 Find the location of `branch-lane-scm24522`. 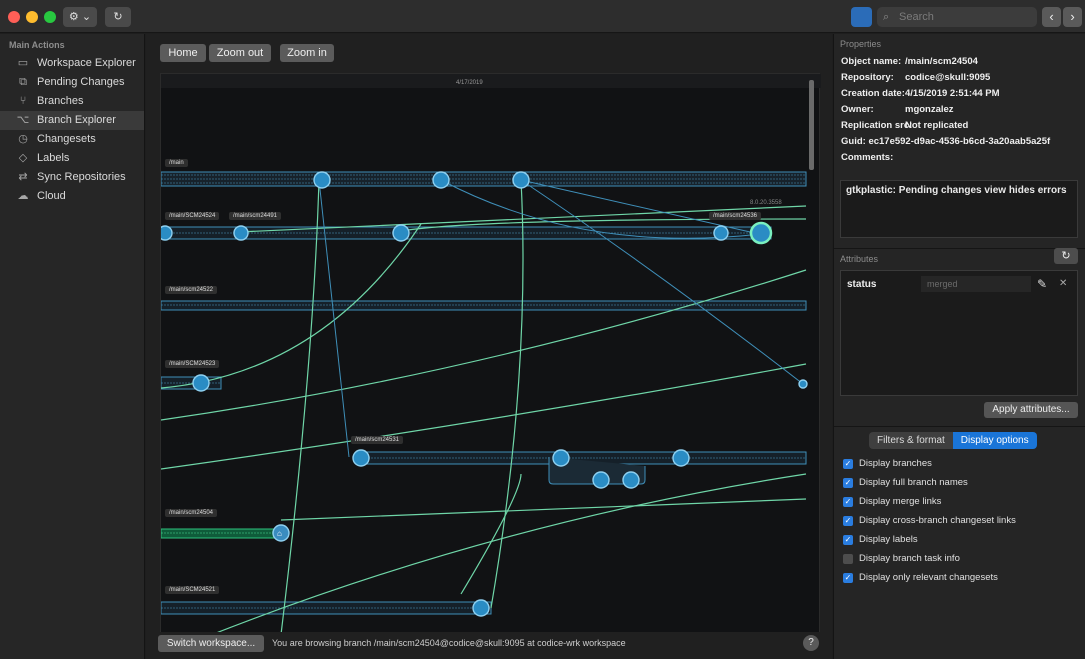

branch-lane-scm24522 is located at coordinates (484, 305).